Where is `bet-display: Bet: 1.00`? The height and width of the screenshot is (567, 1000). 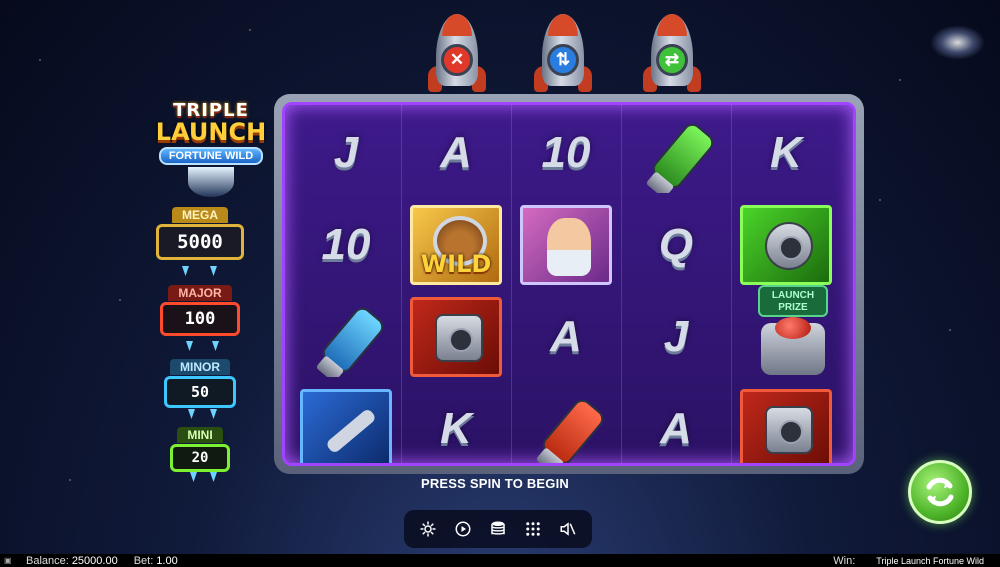 bet-display: Bet: 1.00 is located at coordinates (156, 561).